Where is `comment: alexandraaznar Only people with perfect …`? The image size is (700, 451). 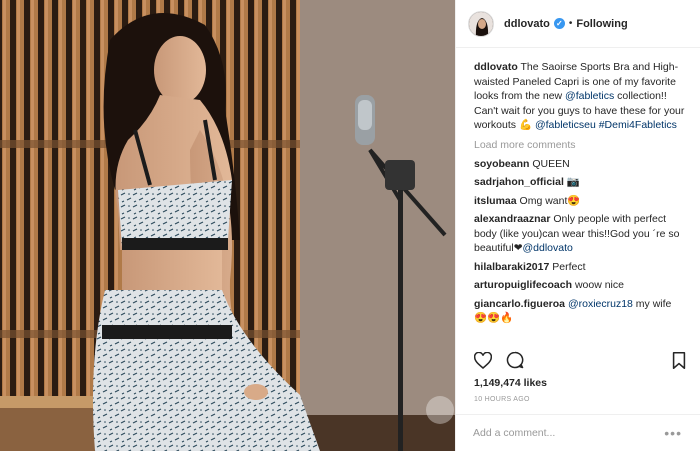
comment: alexandraaznar Only people with perfect … is located at coordinates (581, 234).